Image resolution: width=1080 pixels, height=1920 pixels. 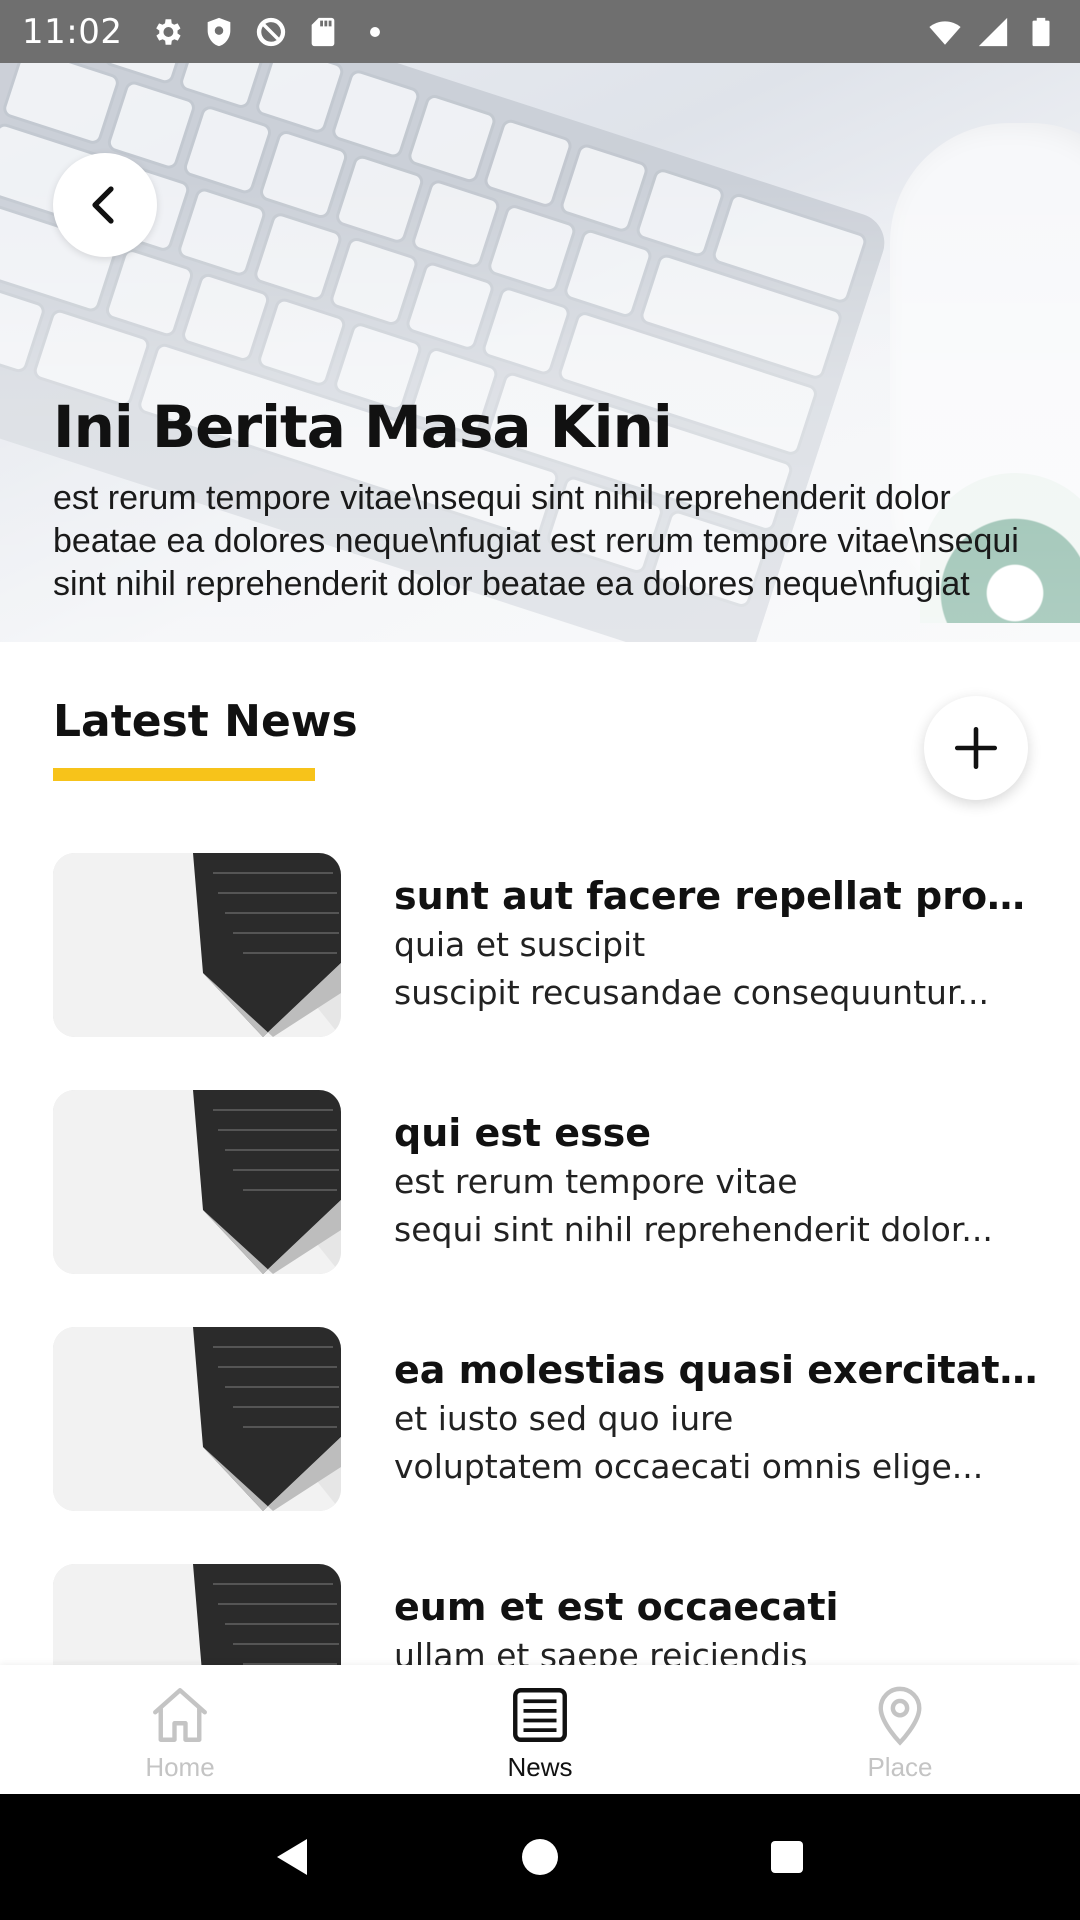 I want to click on chevron-left-icon, so click(x=103, y=205).